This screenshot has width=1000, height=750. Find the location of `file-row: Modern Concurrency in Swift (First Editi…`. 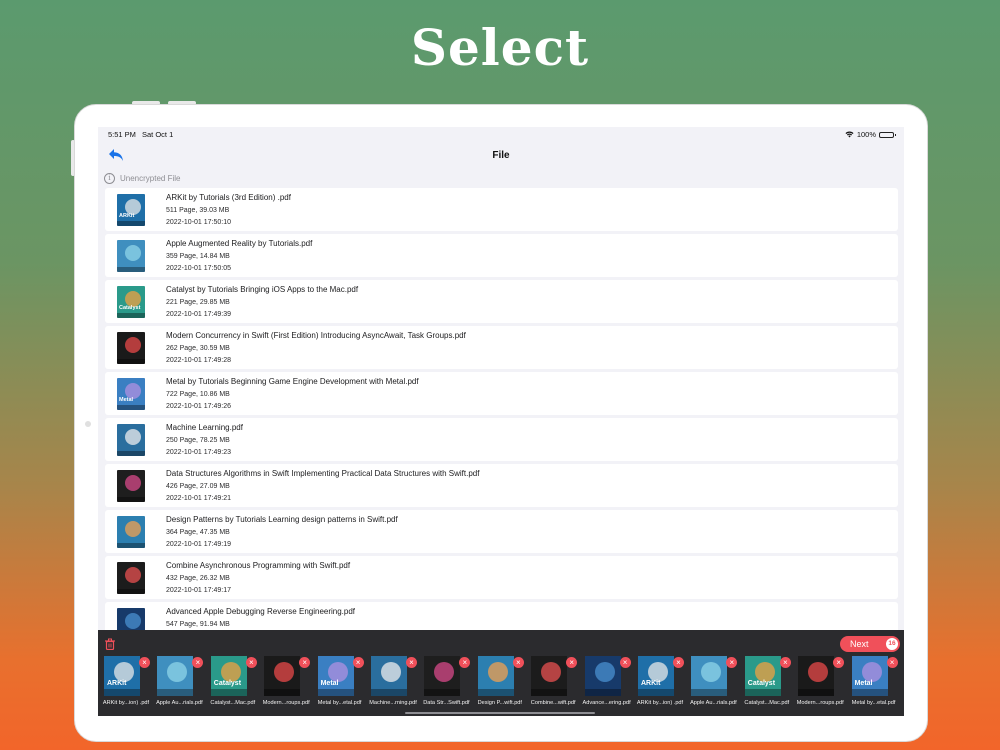

file-row: Modern Concurrency in Swift (First Editi… is located at coordinates (501, 347).